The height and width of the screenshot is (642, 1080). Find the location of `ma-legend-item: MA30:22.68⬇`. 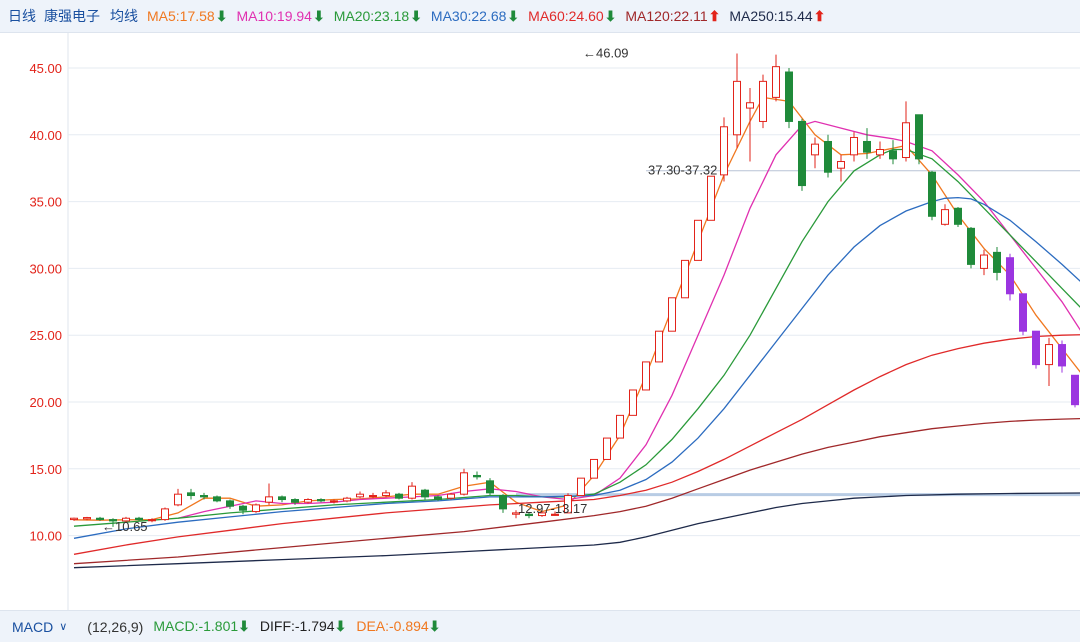

ma-legend-item: MA30:22.68⬇ is located at coordinates (475, 16).